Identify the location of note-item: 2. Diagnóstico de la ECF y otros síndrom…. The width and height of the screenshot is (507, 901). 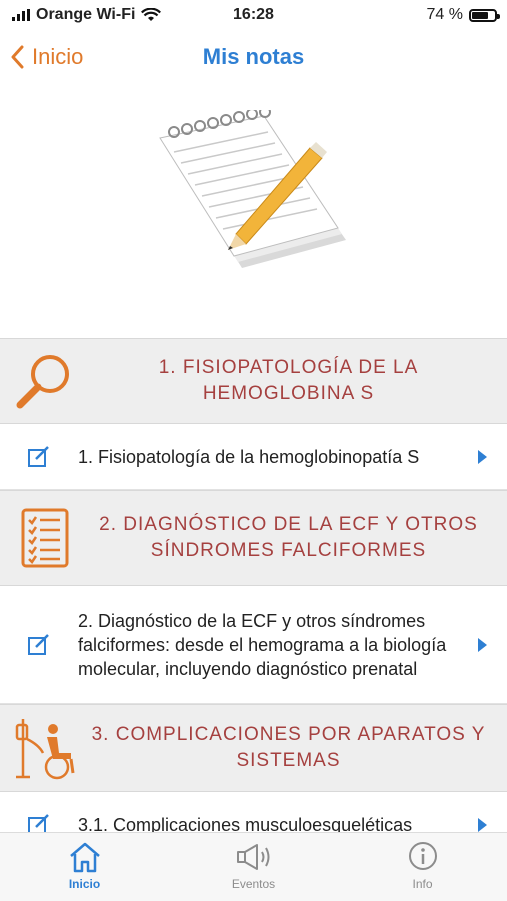
(253, 645).